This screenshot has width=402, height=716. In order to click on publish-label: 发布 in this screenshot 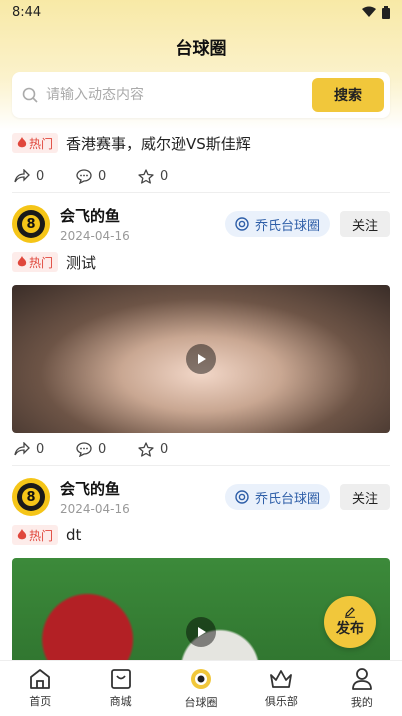, I will do `click(350, 629)`.